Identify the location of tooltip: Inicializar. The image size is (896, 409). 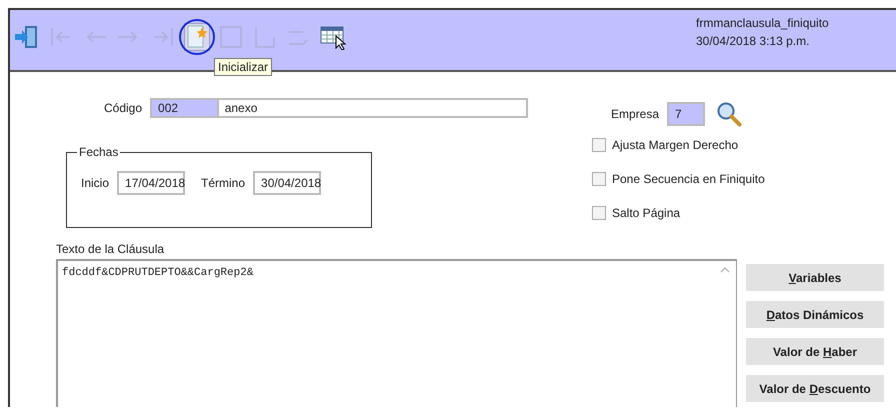
(243, 67).